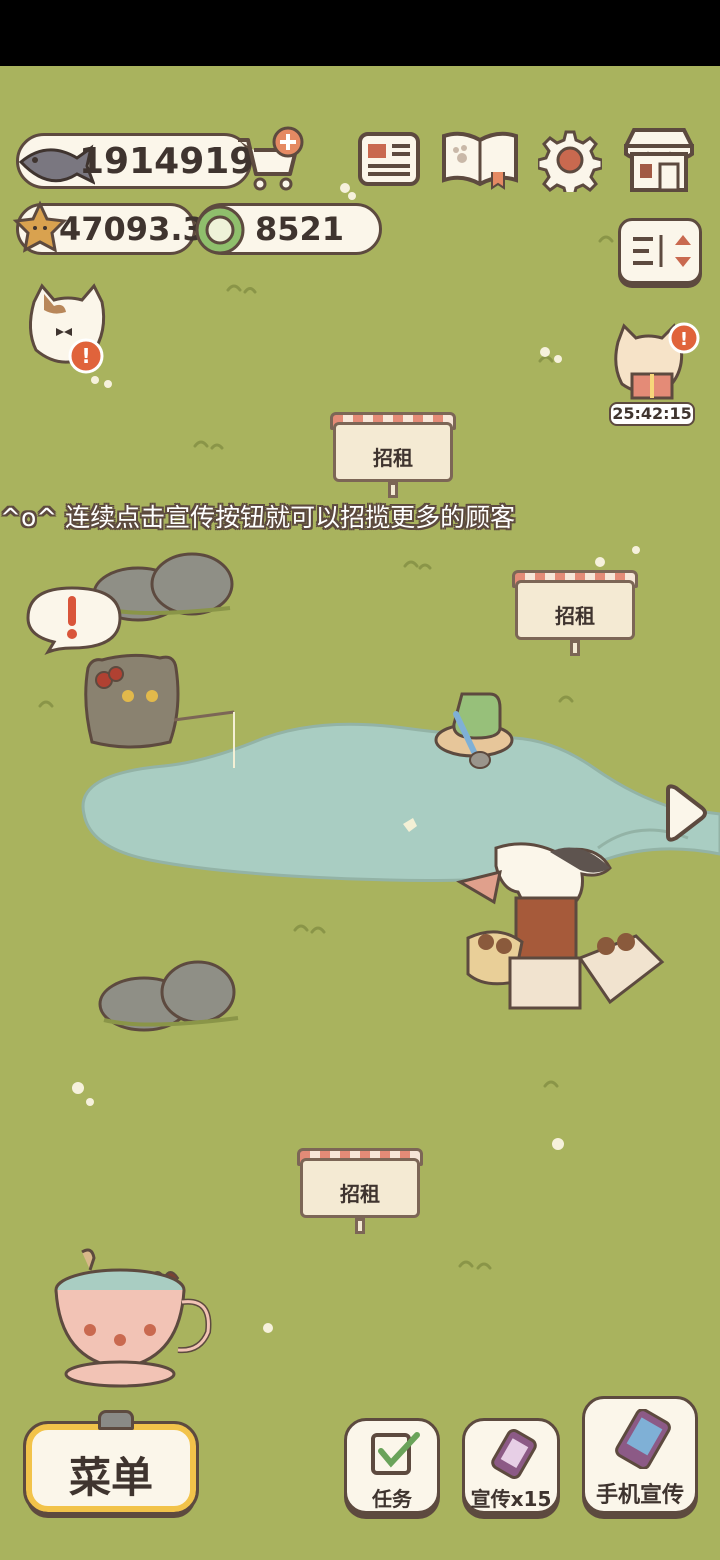 The height and width of the screenshot is (1560, 720). I want to click on cat-book-button, so click(480, 160).